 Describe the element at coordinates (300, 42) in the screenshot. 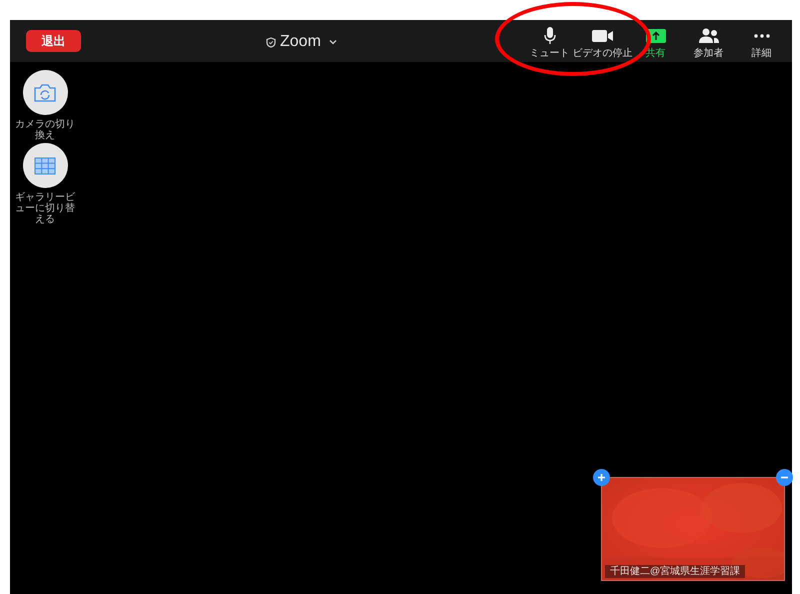

I see `meeting-title: Zoom` at that location.